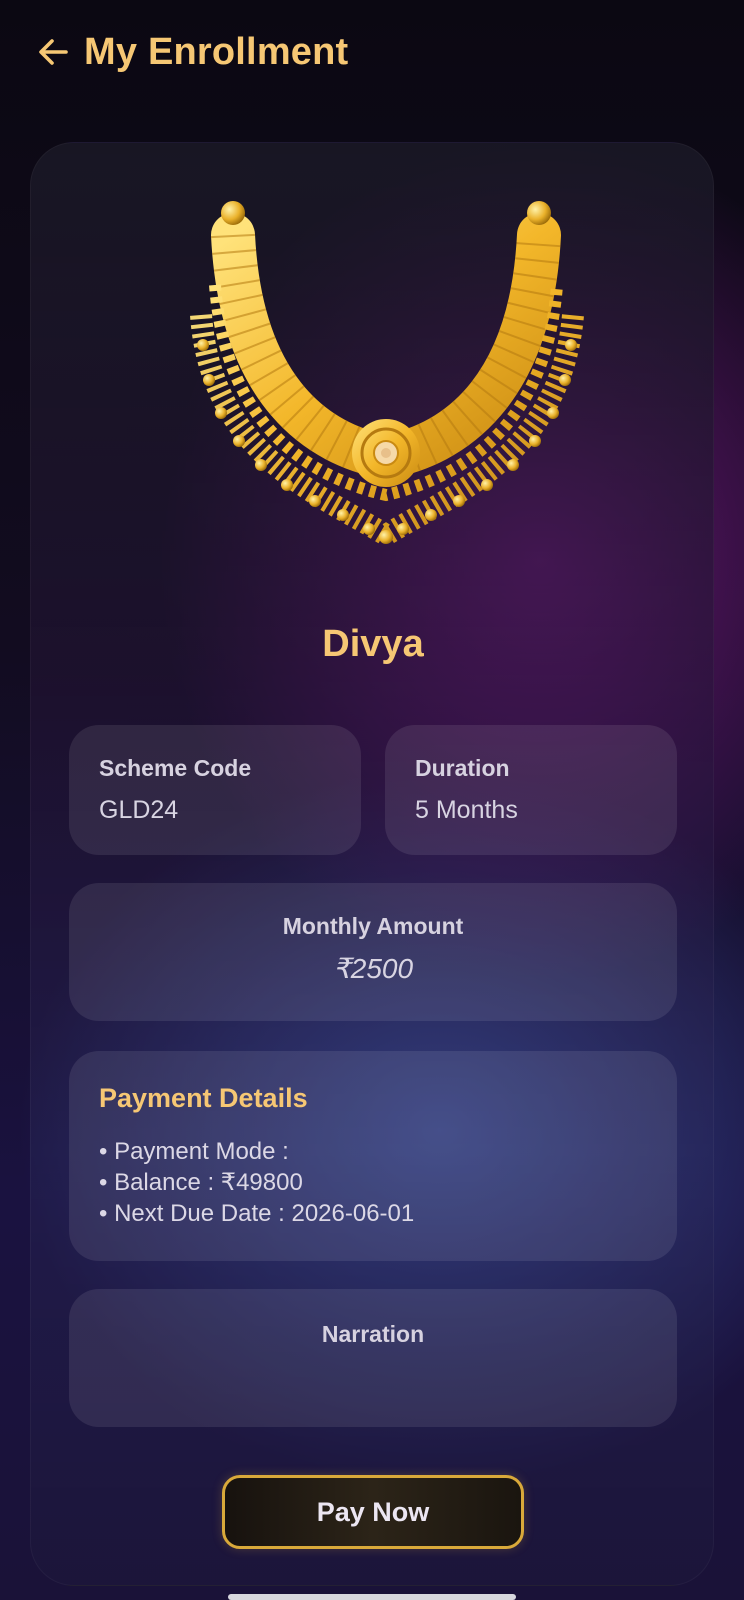 The width and height of the screenshot is (744, 1600). What do you see at coordinates (139, 810) in the screenshot?
I see `scheme-code-value: GLD24` at bounding box center [139, 810].